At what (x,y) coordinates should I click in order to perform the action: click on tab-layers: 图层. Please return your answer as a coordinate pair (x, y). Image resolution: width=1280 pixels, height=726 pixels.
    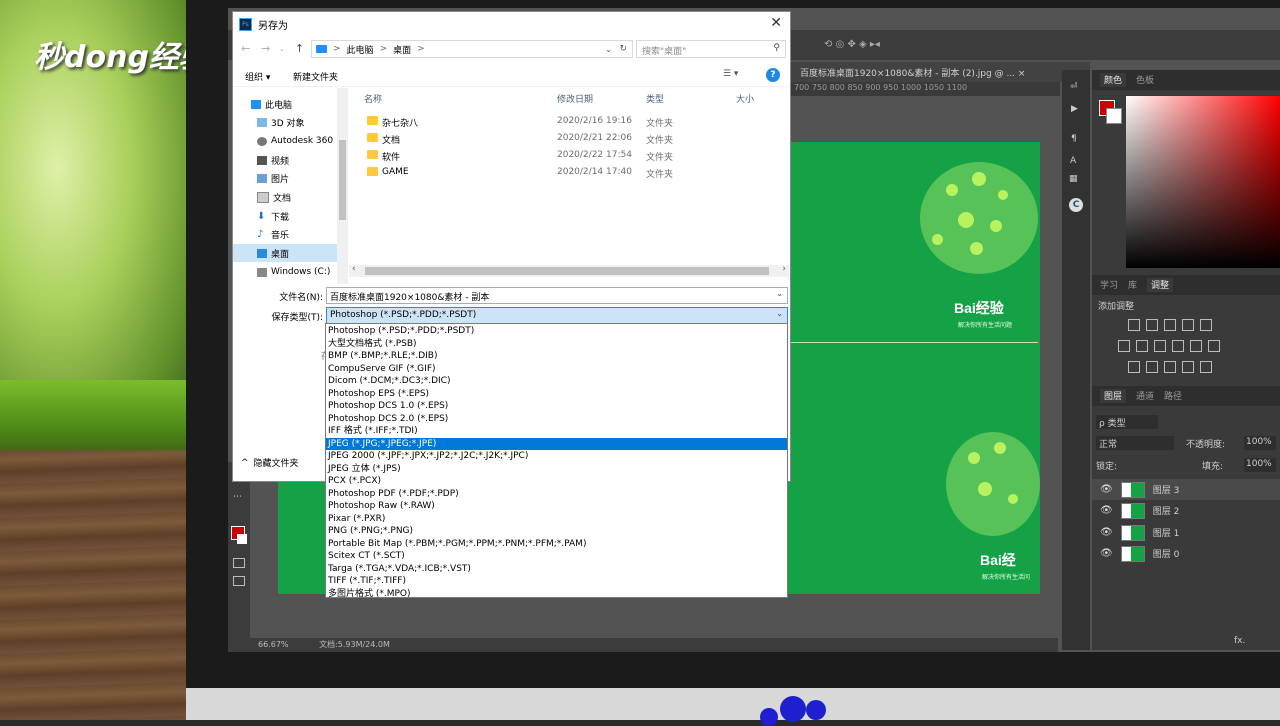
    Looking at the image, I should click on (1113, 396).